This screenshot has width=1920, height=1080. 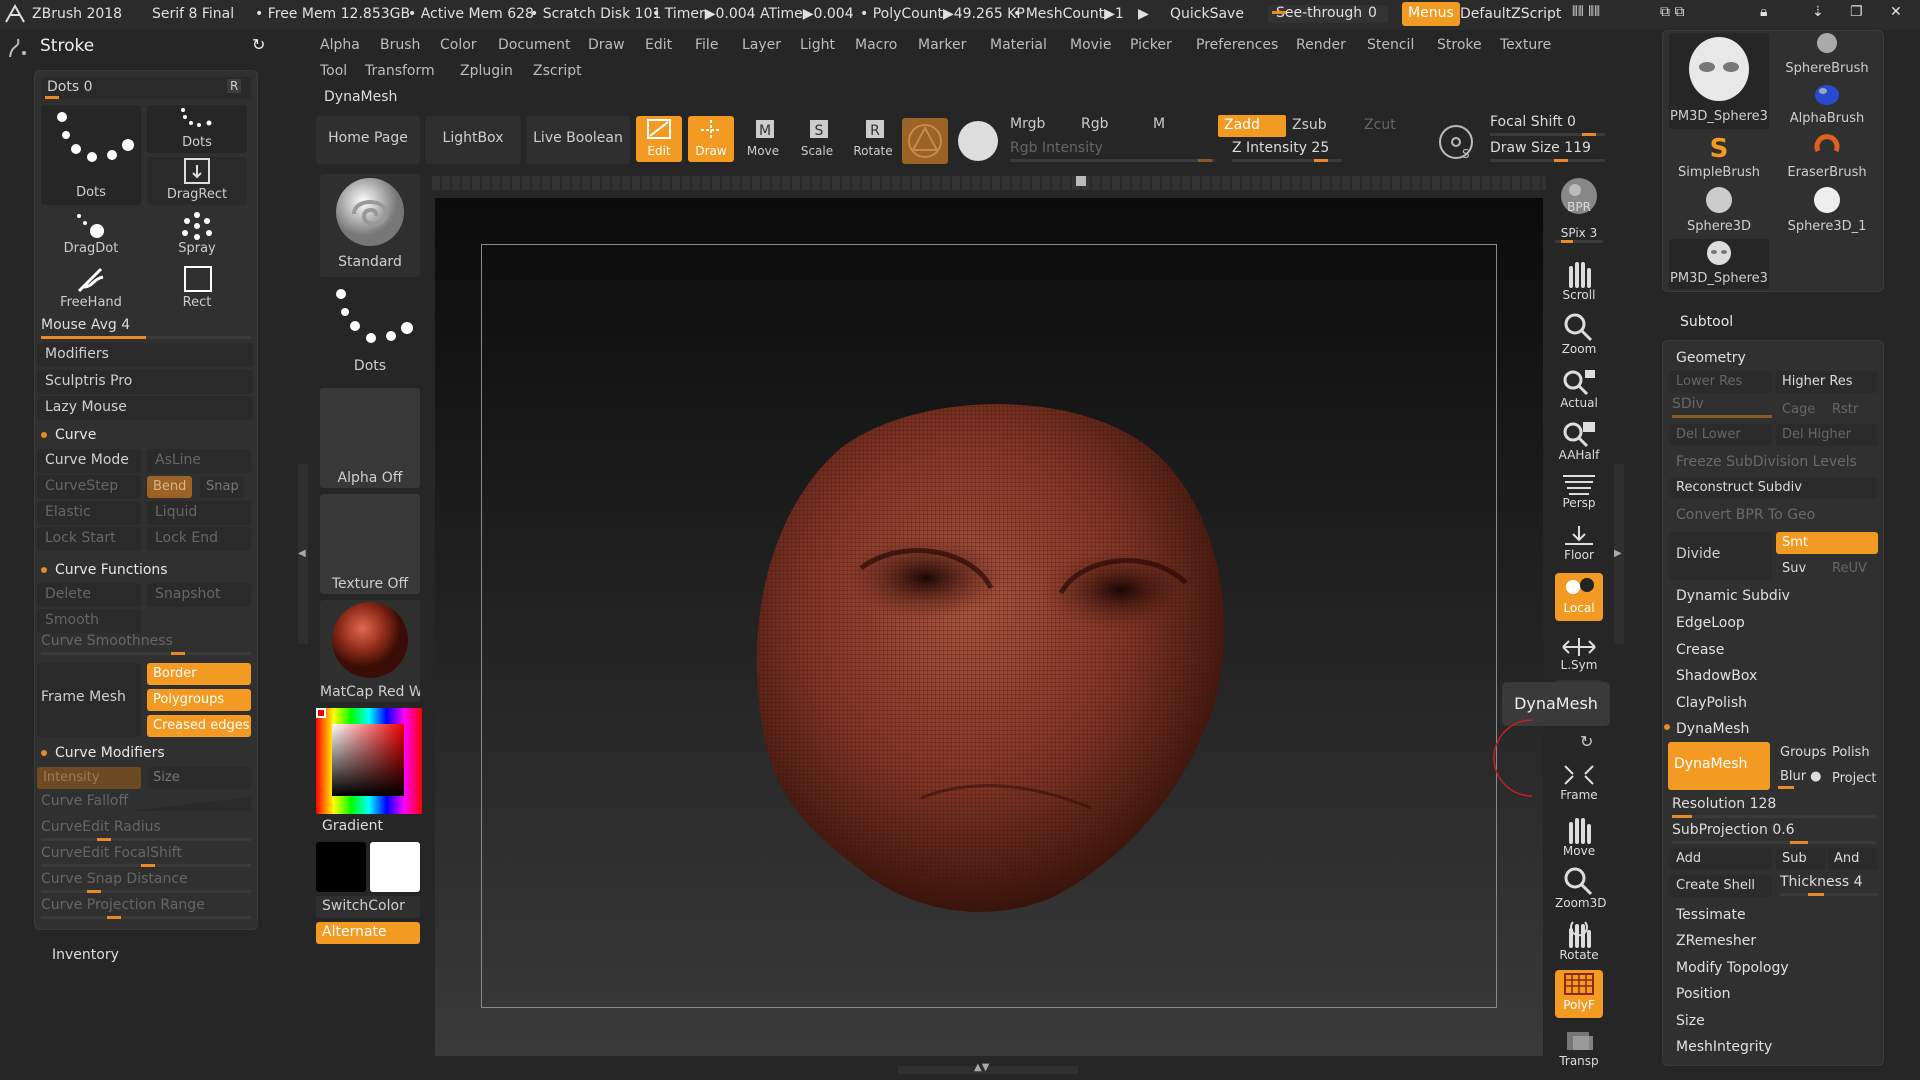 What do you see at coordinates (763, 139) in the screenshot?
I see `move-button: M Move` at bounding box center [763, 139].